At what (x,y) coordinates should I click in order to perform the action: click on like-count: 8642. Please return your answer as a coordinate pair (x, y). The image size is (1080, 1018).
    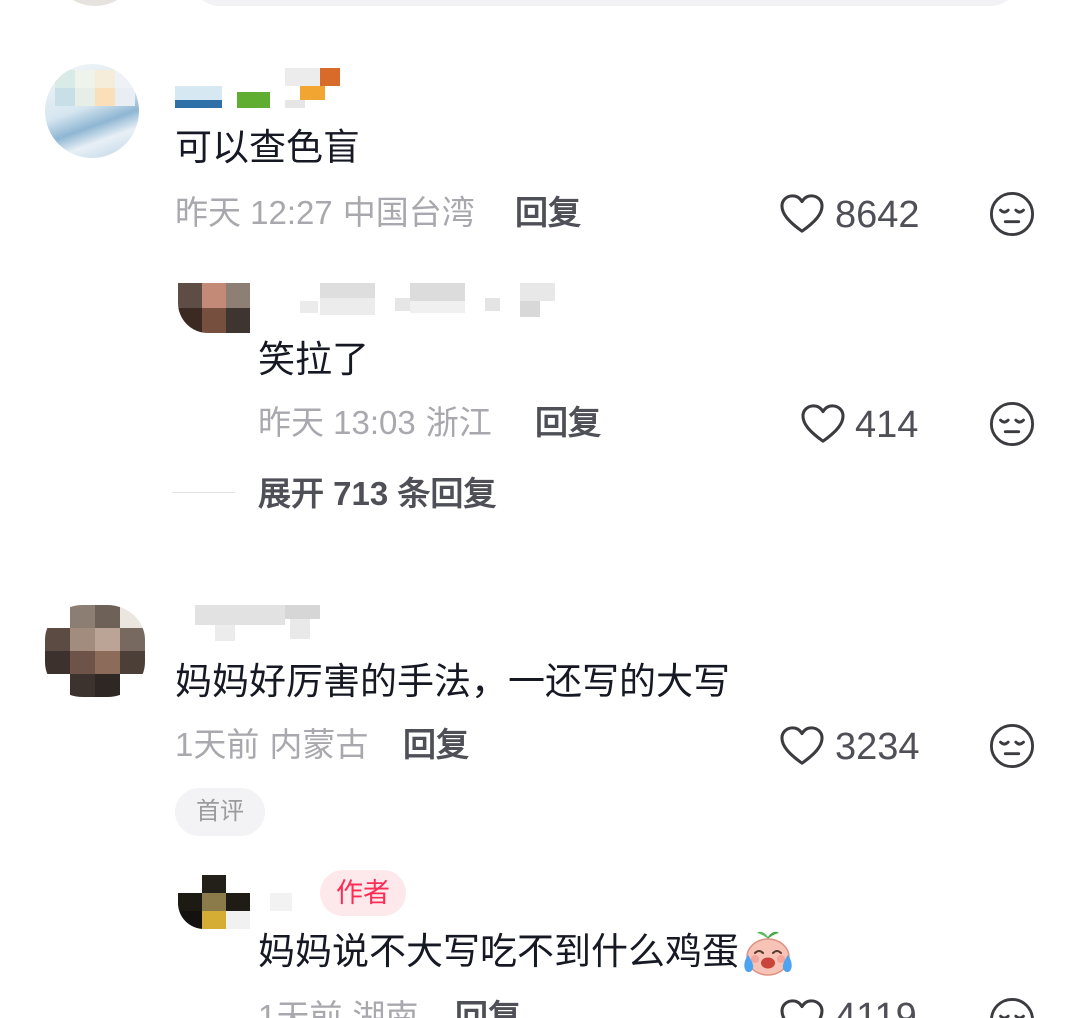
    Looking at the image, I should click on (877, 215).